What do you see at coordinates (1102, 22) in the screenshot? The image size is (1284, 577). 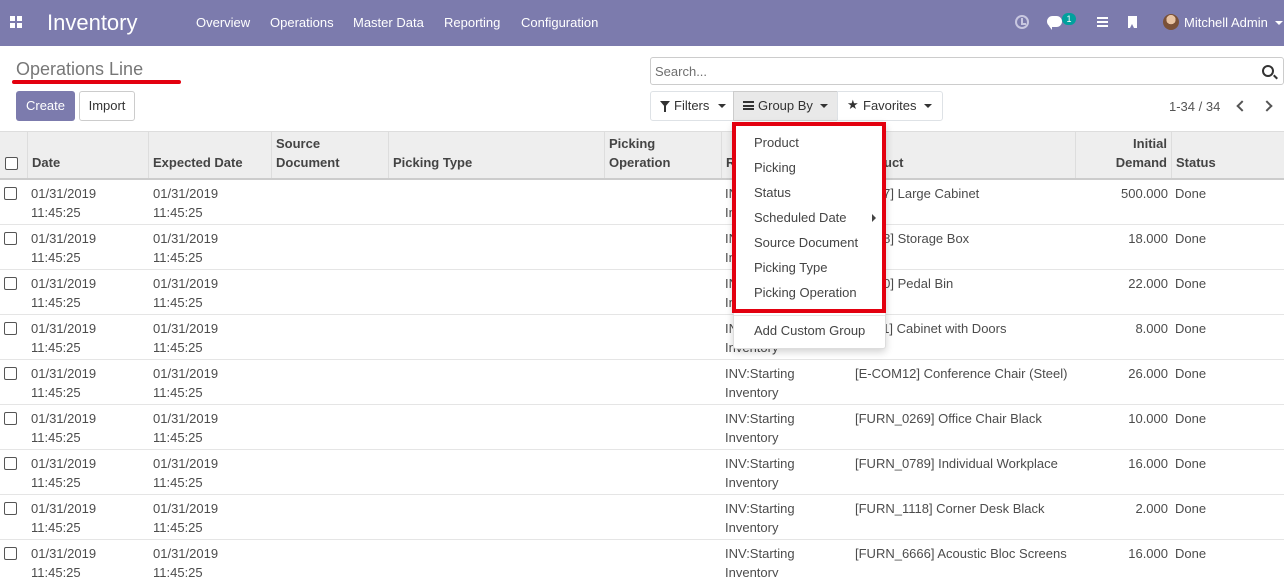 I see `list-icon` at bounding box center [1102, 22].